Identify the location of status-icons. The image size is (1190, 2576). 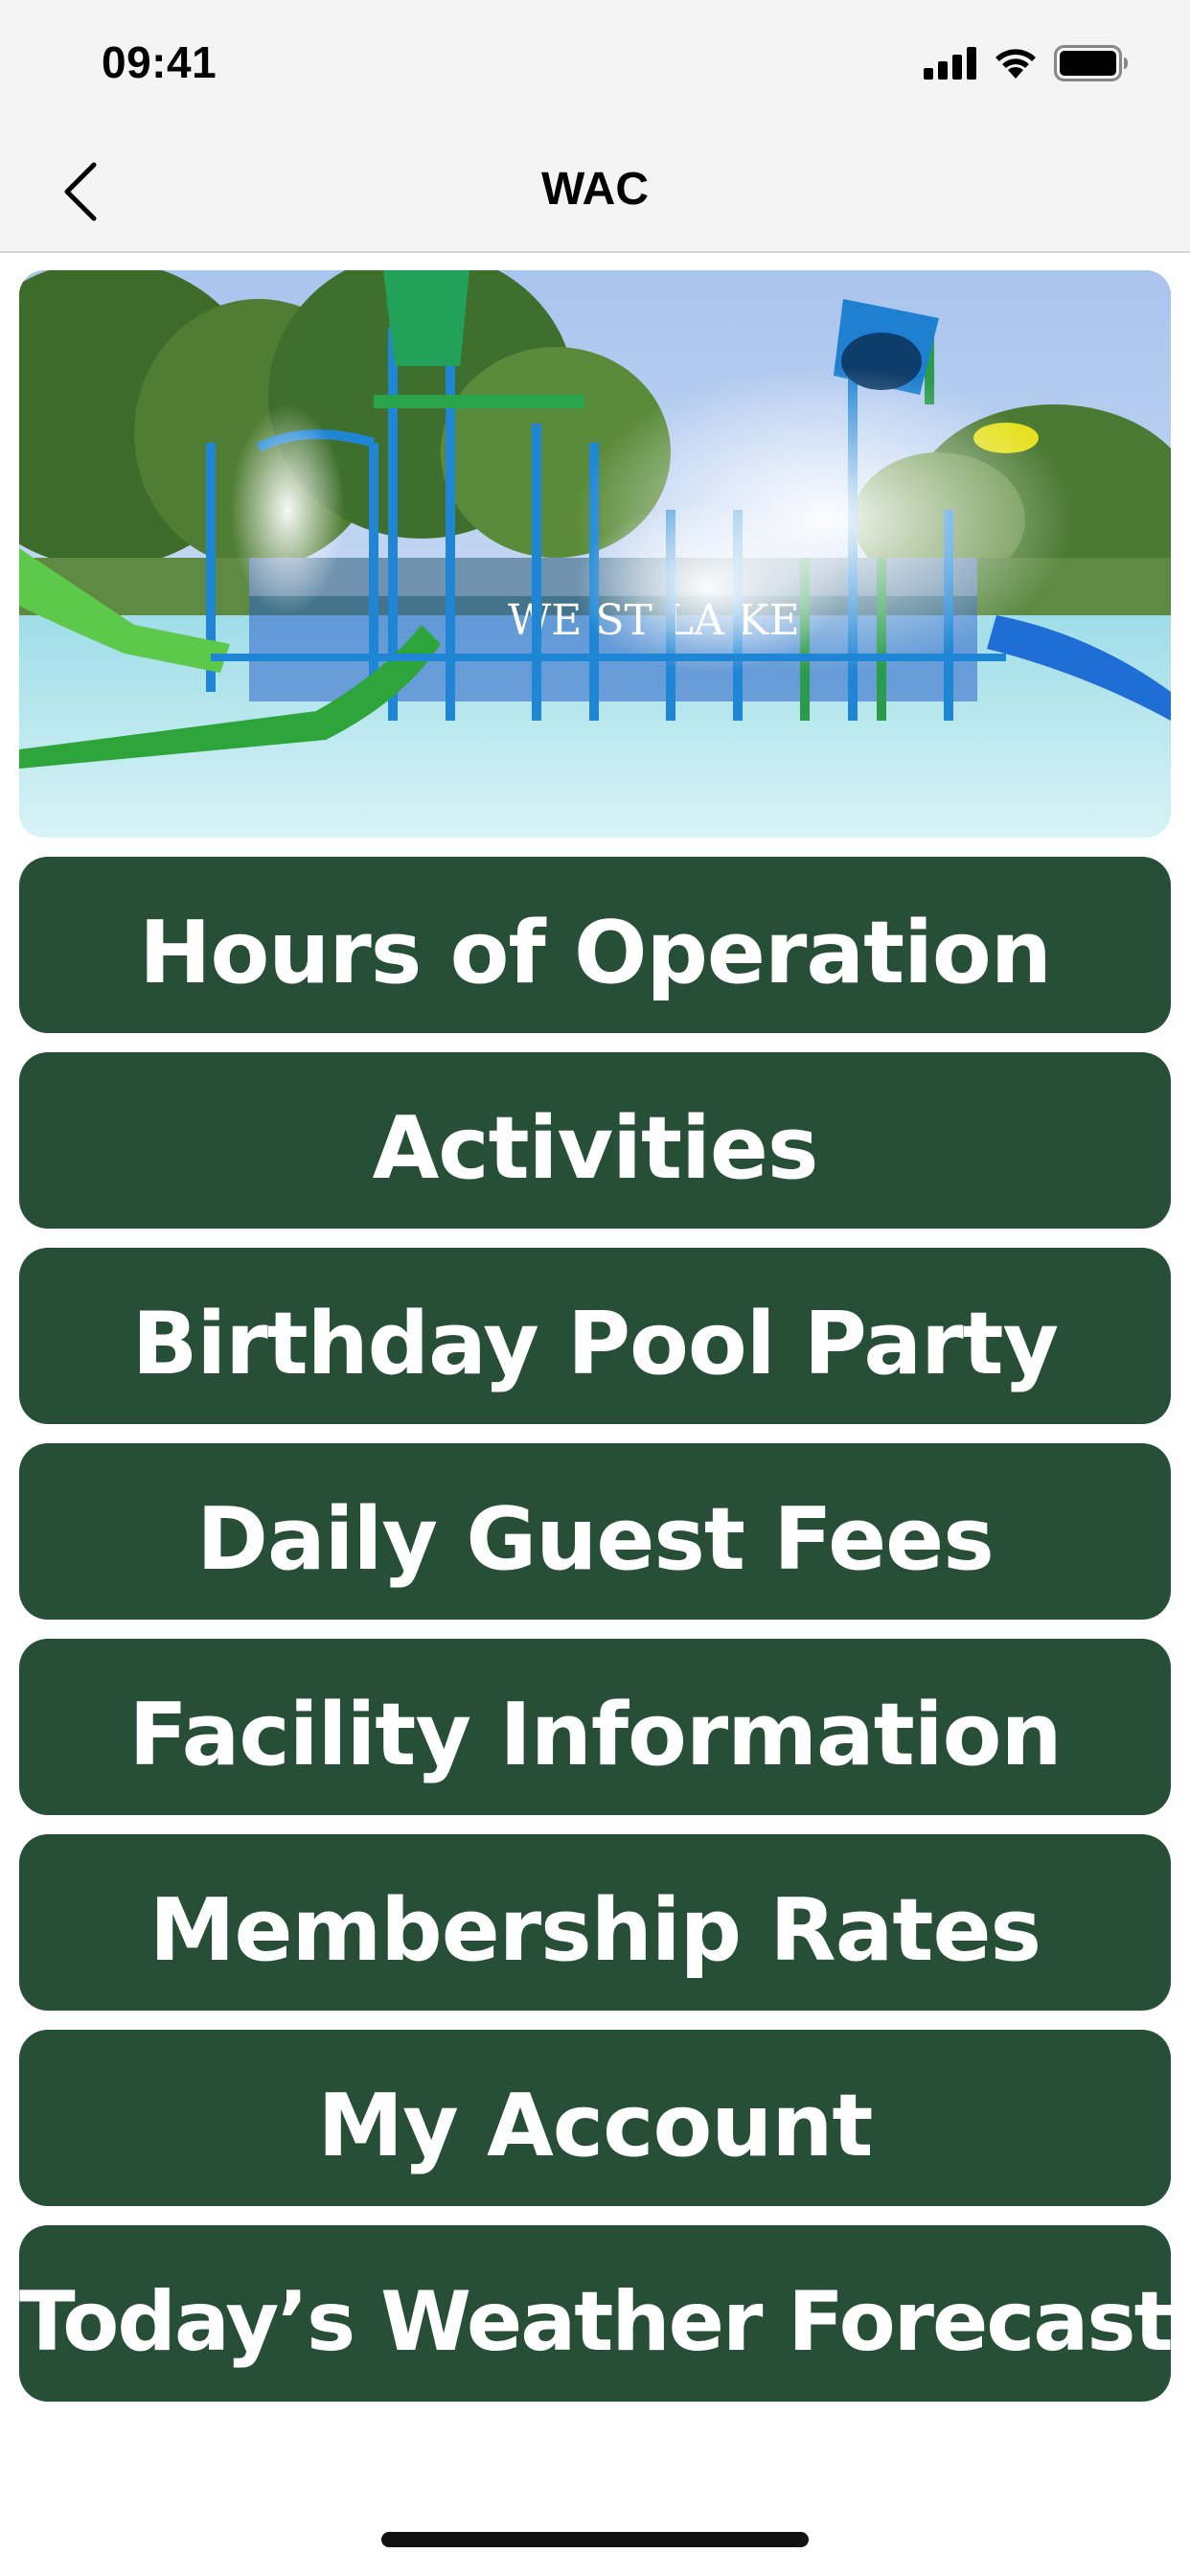
(1027, 63).